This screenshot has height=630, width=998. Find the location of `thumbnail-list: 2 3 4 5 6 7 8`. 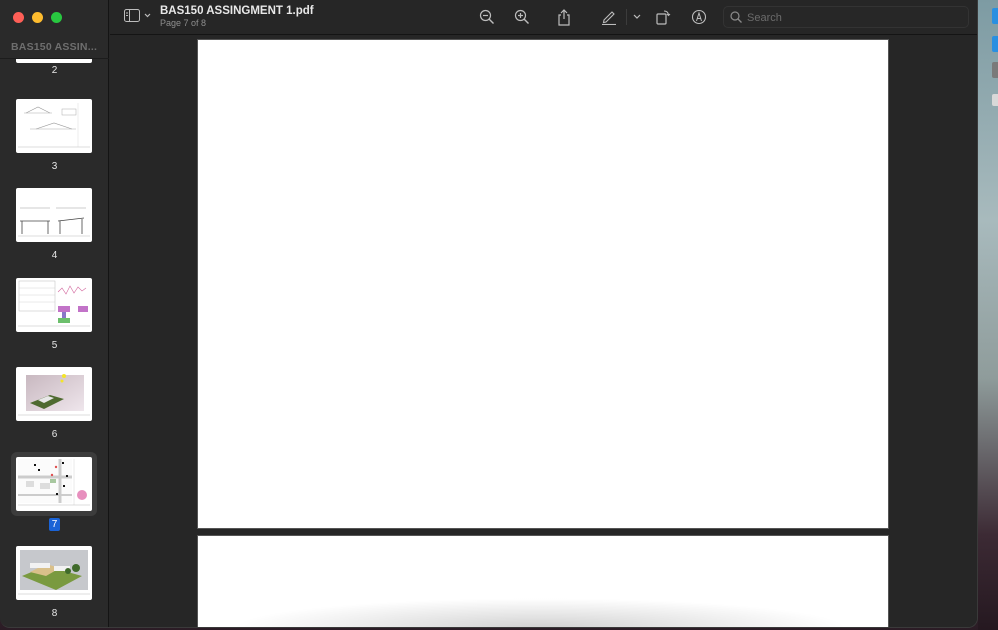

thumbnail-list: 2 3 4 5 6 7 8 is located at coordinates (54, 343).